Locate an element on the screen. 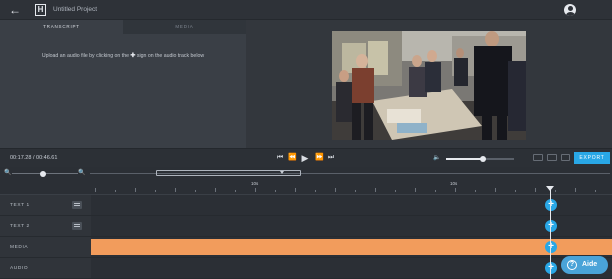 This screenshot has width=612, height=279. play-icon: ▶ is located at coordinates (305, 158).